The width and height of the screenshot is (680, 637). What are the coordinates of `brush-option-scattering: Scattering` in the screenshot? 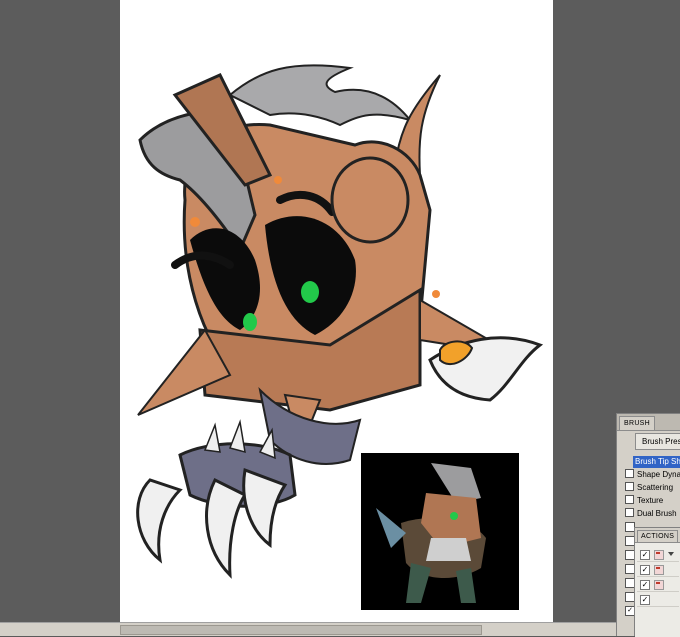 It's located at (649, 487).